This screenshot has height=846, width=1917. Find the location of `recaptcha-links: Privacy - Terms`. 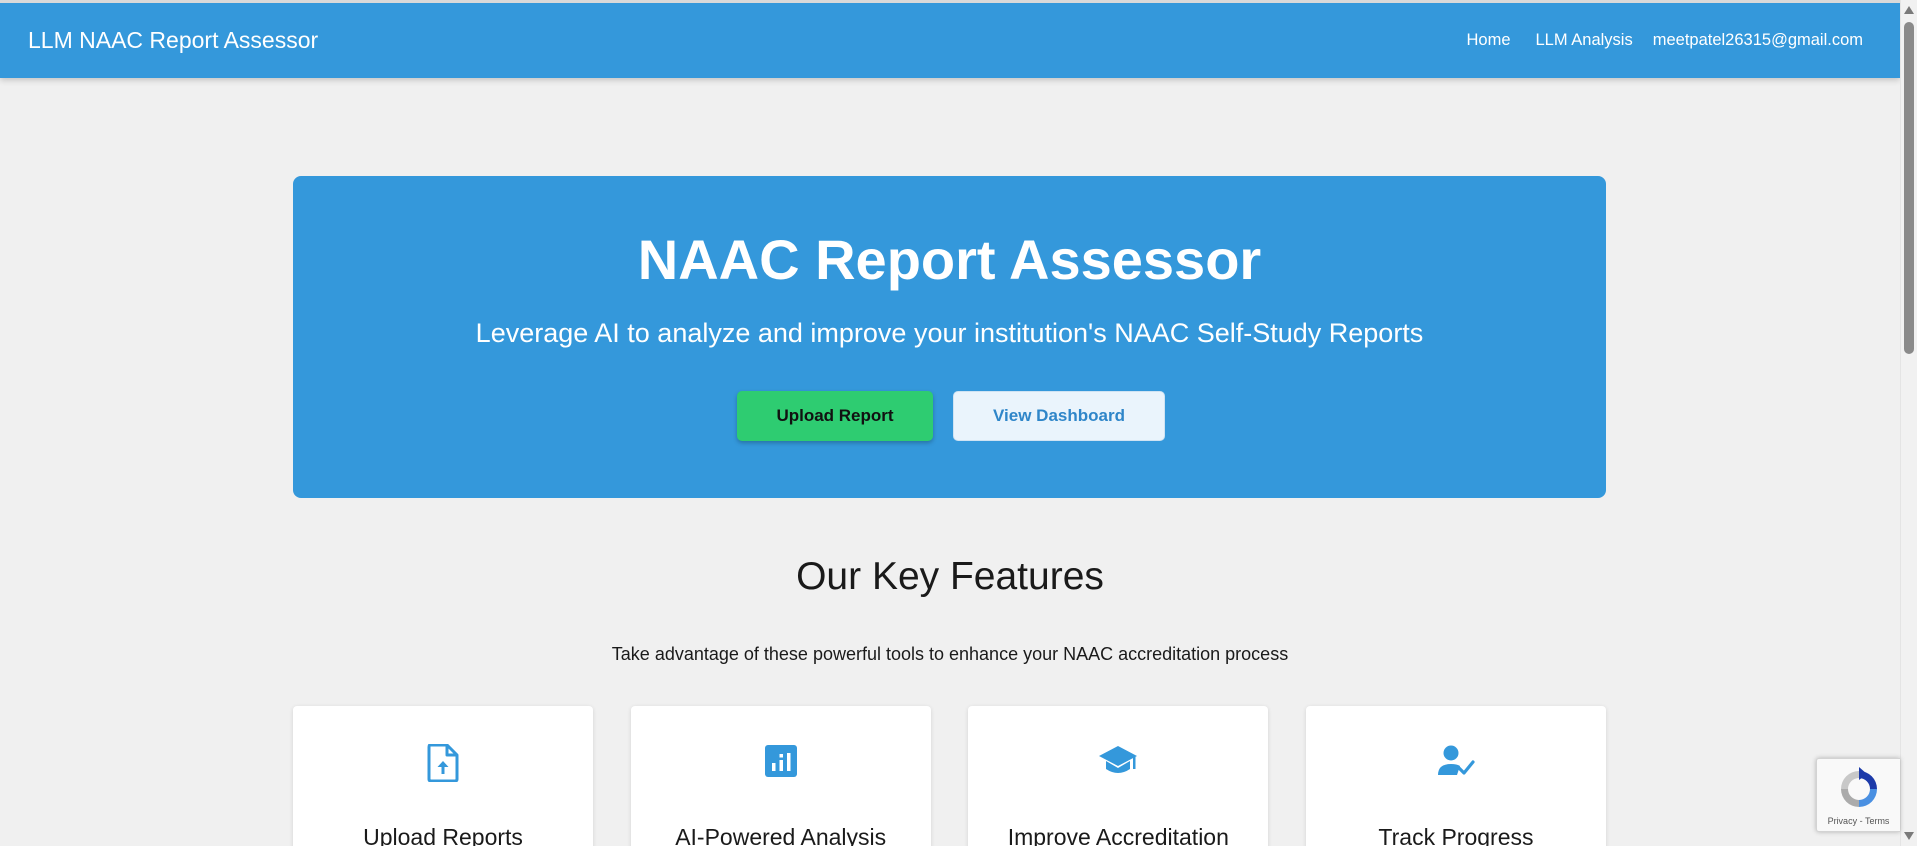

recaptcha-links: Privacy - Terms is located at coordinates (1858, 821).